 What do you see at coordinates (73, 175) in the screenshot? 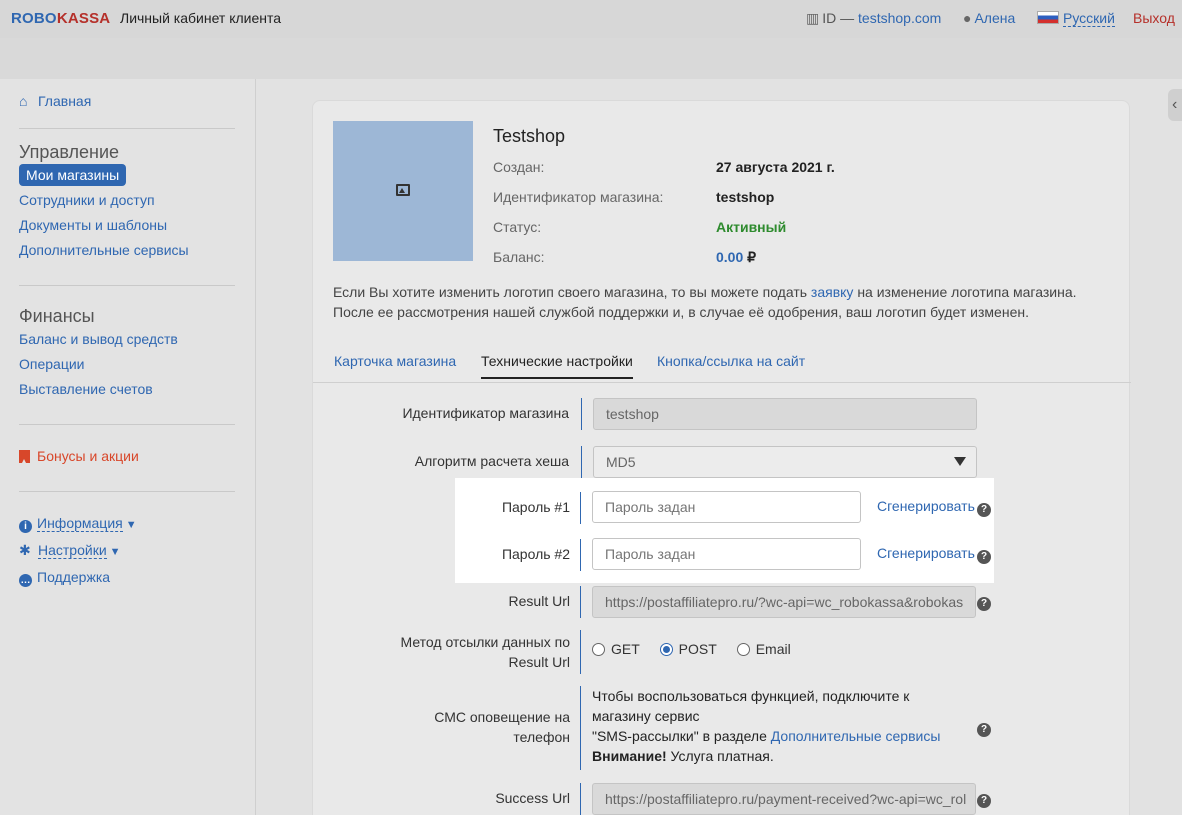
I see `sidebar-item-my-shops: Мои магазины` at bounding box center [73, 175].